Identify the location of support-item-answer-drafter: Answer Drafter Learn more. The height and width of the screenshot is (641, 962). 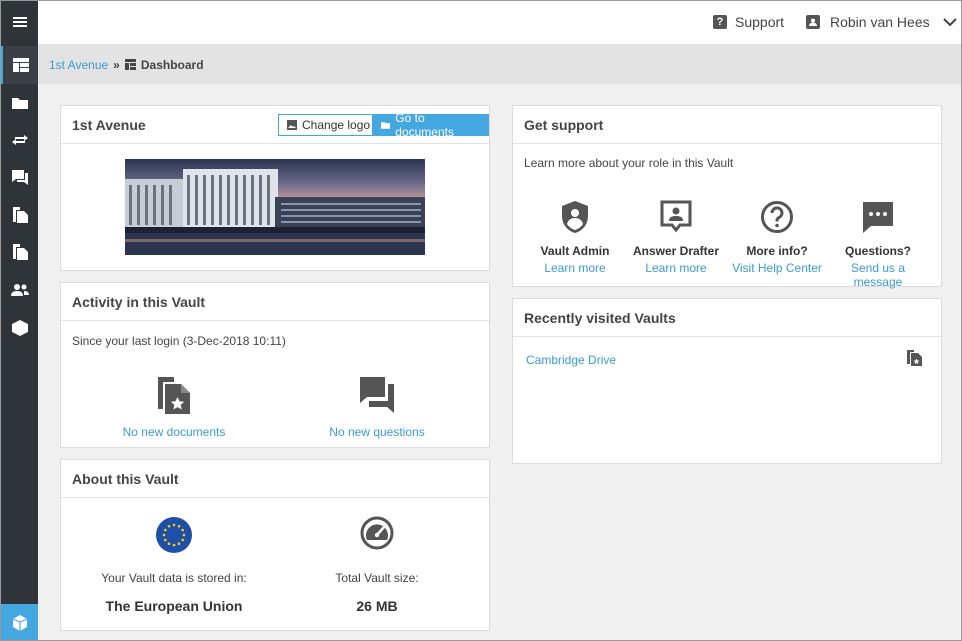
(676, 237).